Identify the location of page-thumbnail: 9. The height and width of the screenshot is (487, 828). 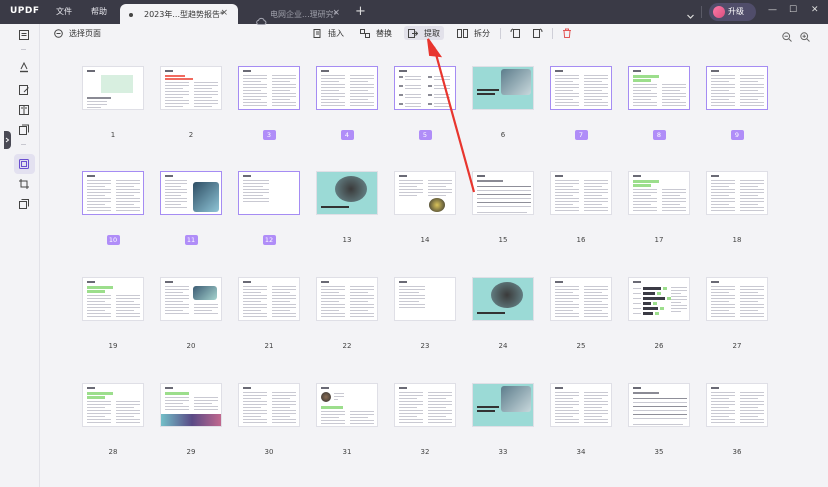
(738, 104).